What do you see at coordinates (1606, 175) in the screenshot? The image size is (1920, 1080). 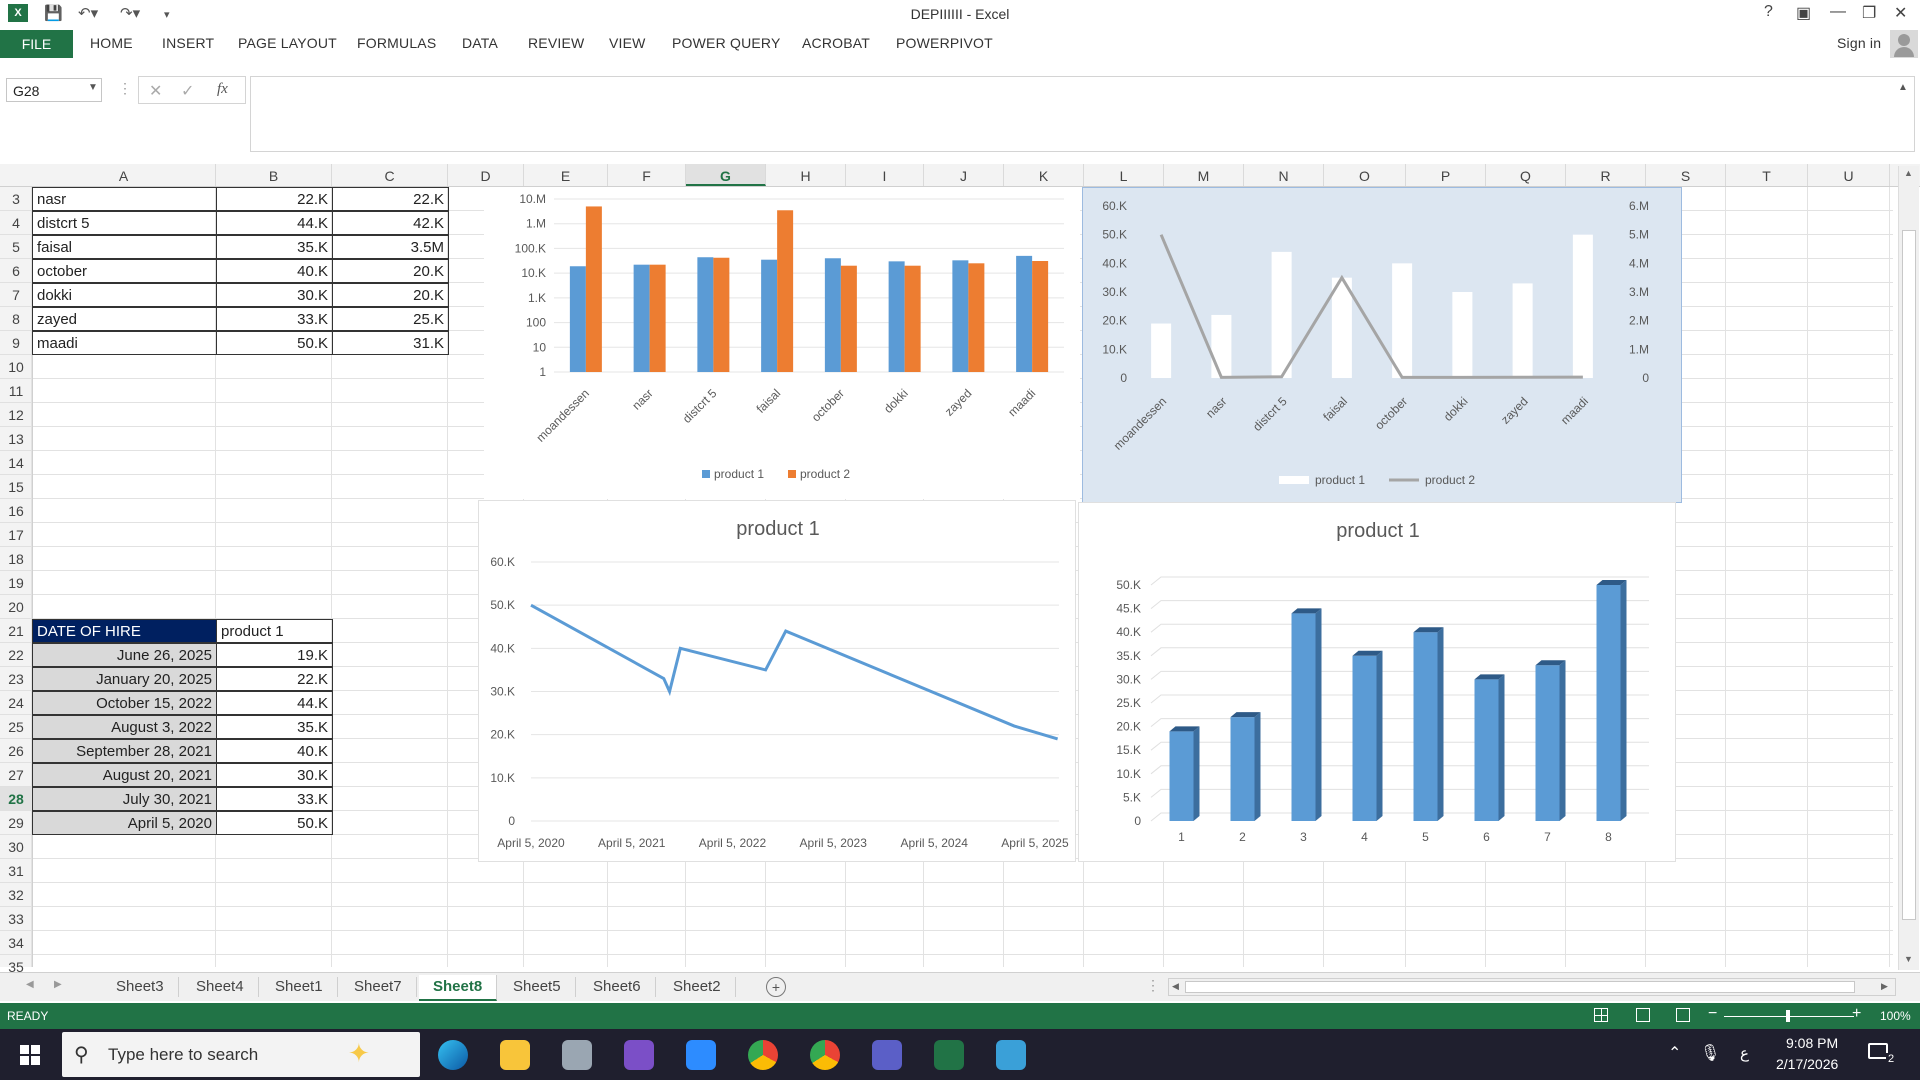 I see `column-header-r: R` at bounding box center [1606, 175].